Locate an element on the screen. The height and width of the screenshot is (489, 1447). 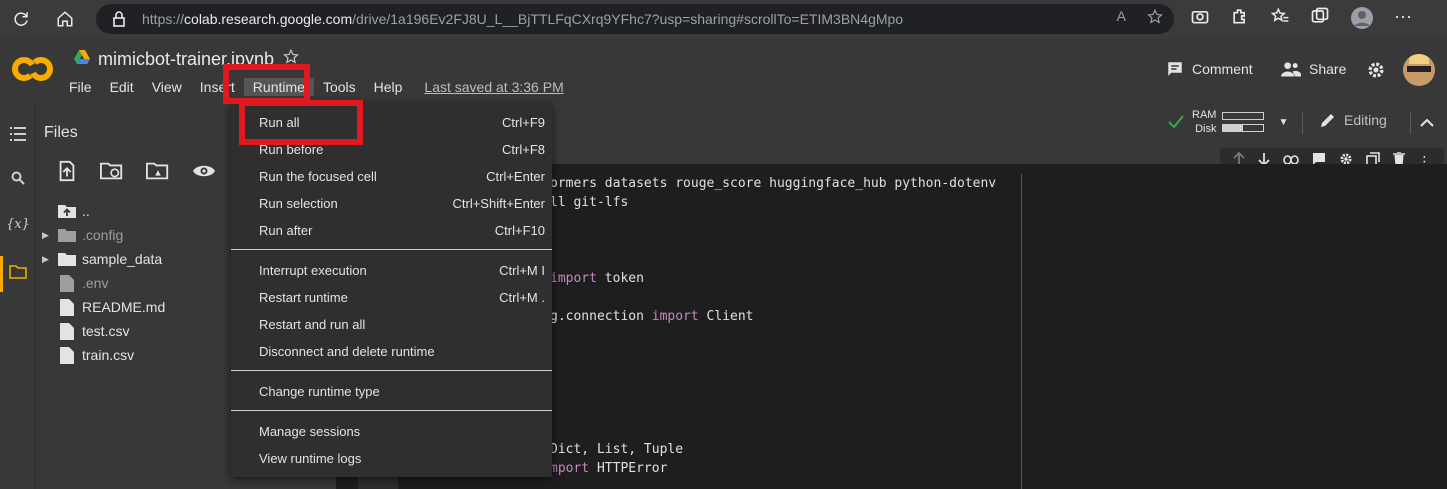
disk-label: Disk is located at coordinates (1206, 129).